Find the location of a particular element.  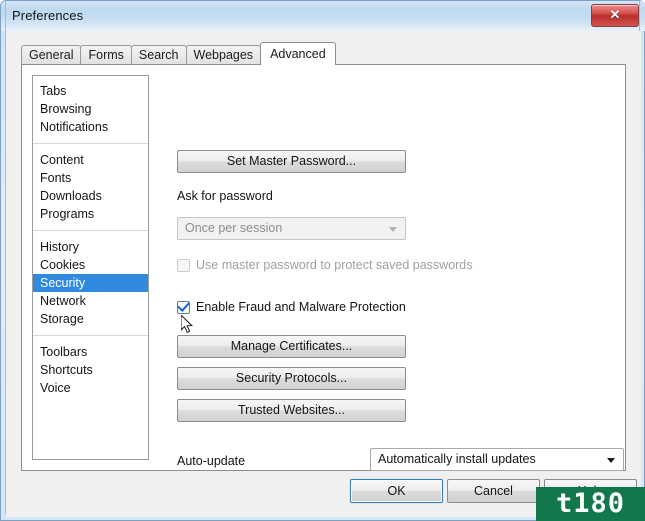

auto-update-dropdown: Automatically install updates is located at coordinates (497, 459).